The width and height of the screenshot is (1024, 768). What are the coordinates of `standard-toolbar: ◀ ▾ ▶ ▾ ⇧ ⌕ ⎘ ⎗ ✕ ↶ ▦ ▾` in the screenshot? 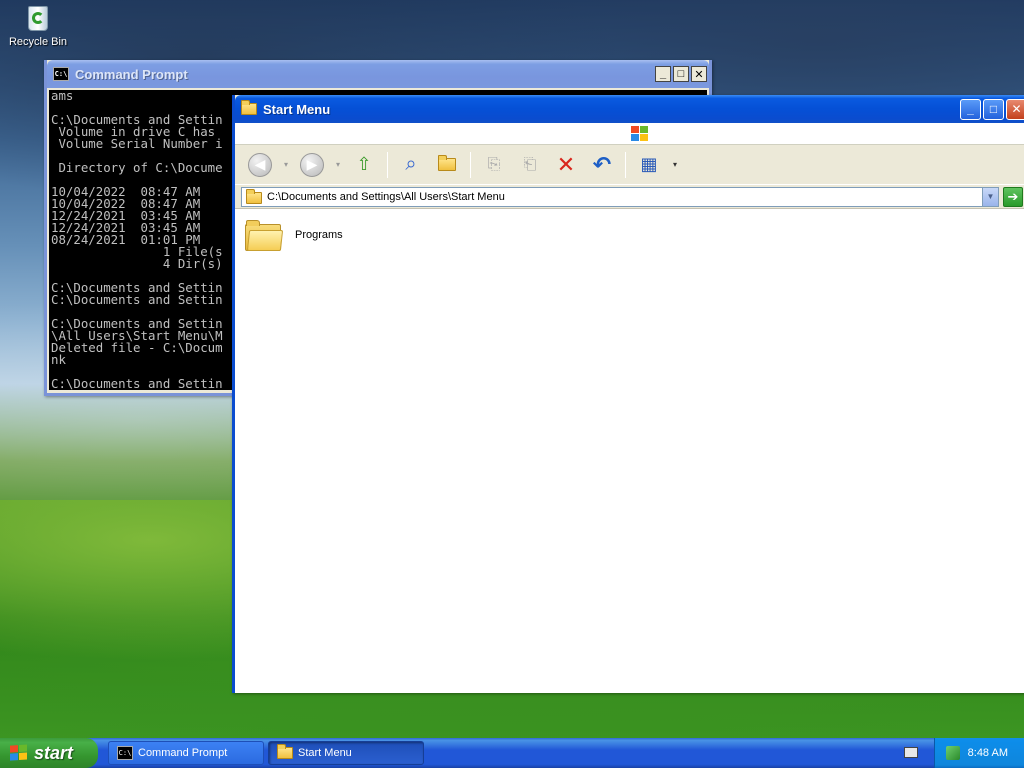 It's located at (629, 165).